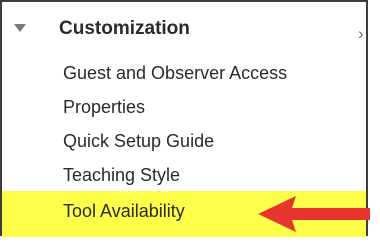 Image resolution: width=380 pixels, height=246 pixels. I want to click on chevron-right-icon: ›, so click(361, 33).